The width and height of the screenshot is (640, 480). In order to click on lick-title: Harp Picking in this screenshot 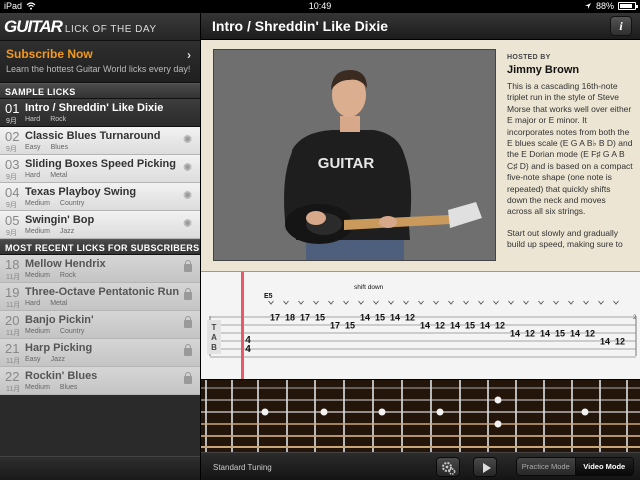, I will do `click(59, 348)`.